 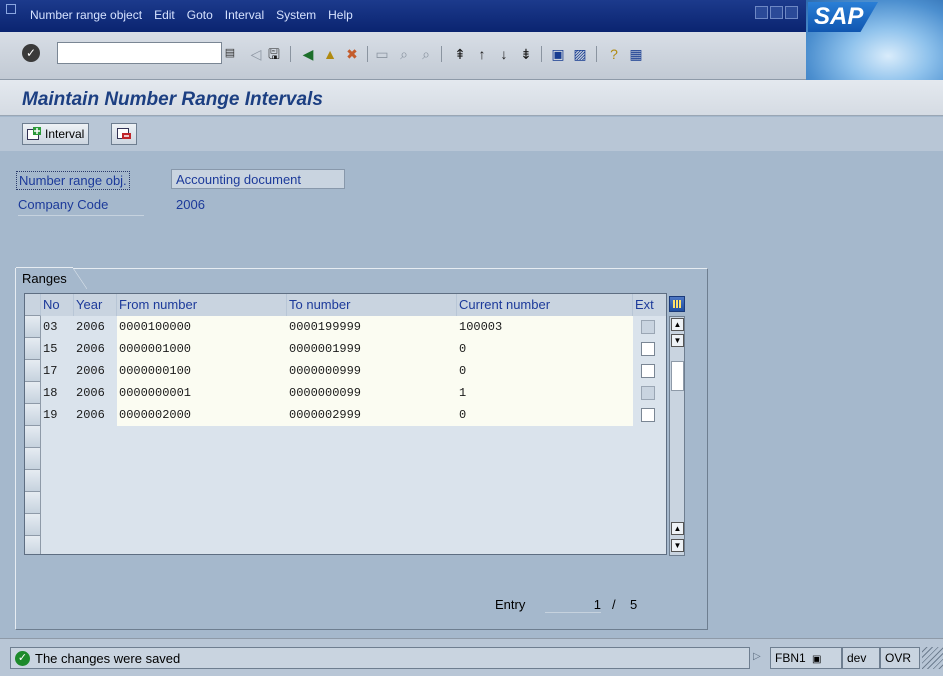 What do you see at coordinates (573, 605) in the screenshot?
I see `entry-current: 1` at bounding box center [573, 605].